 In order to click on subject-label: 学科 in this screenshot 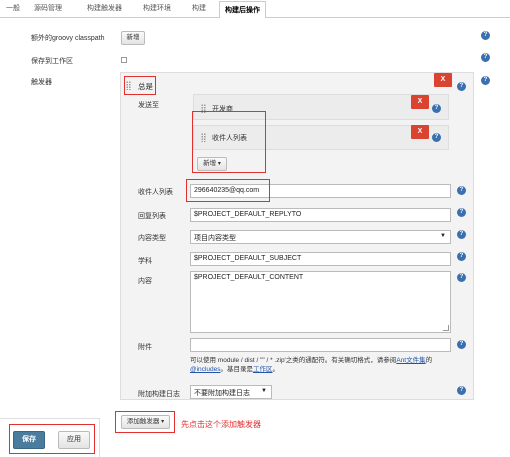, I will do `click(145, 261)`.